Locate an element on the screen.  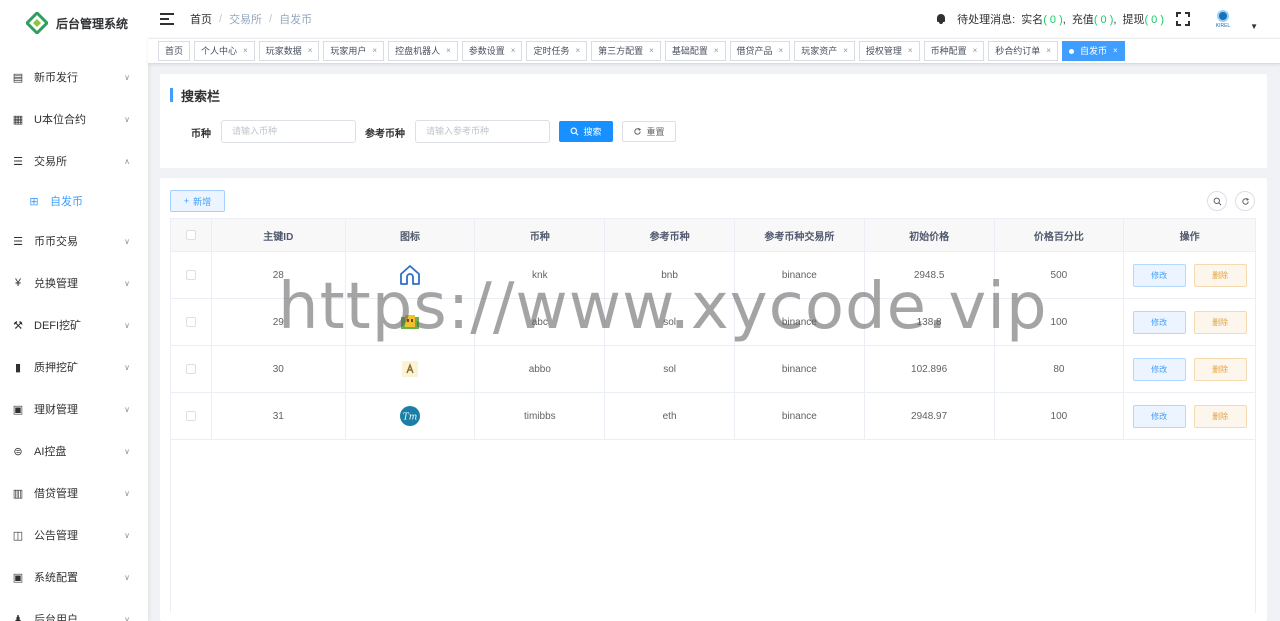
search-button: 搜索 is located at coordinates (586, 131).